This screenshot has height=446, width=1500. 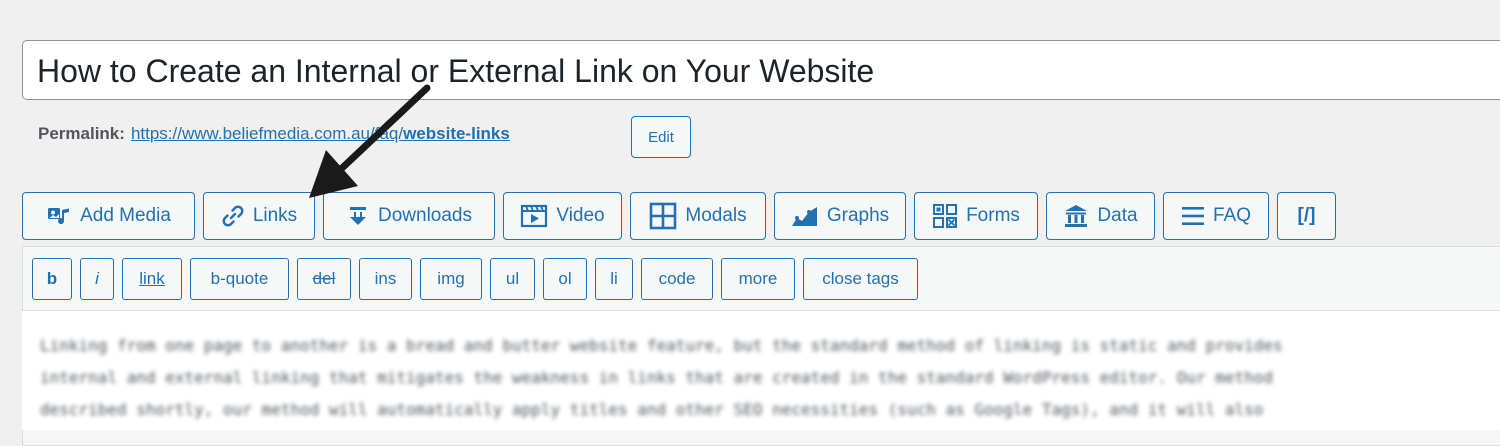 I want to click on faq-button: FAQ, so click(x=1216, y=216).